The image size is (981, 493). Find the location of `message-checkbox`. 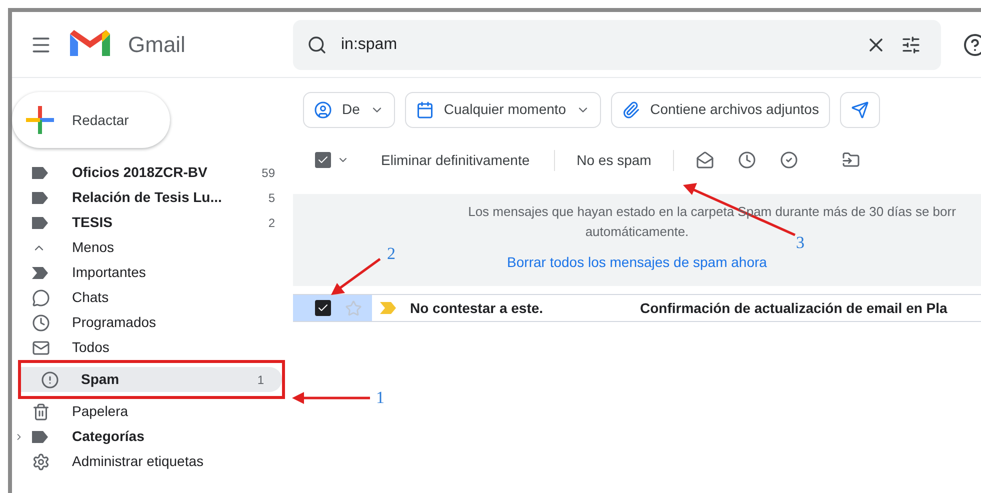

message-checkbox is located at coordinates (323, 308).